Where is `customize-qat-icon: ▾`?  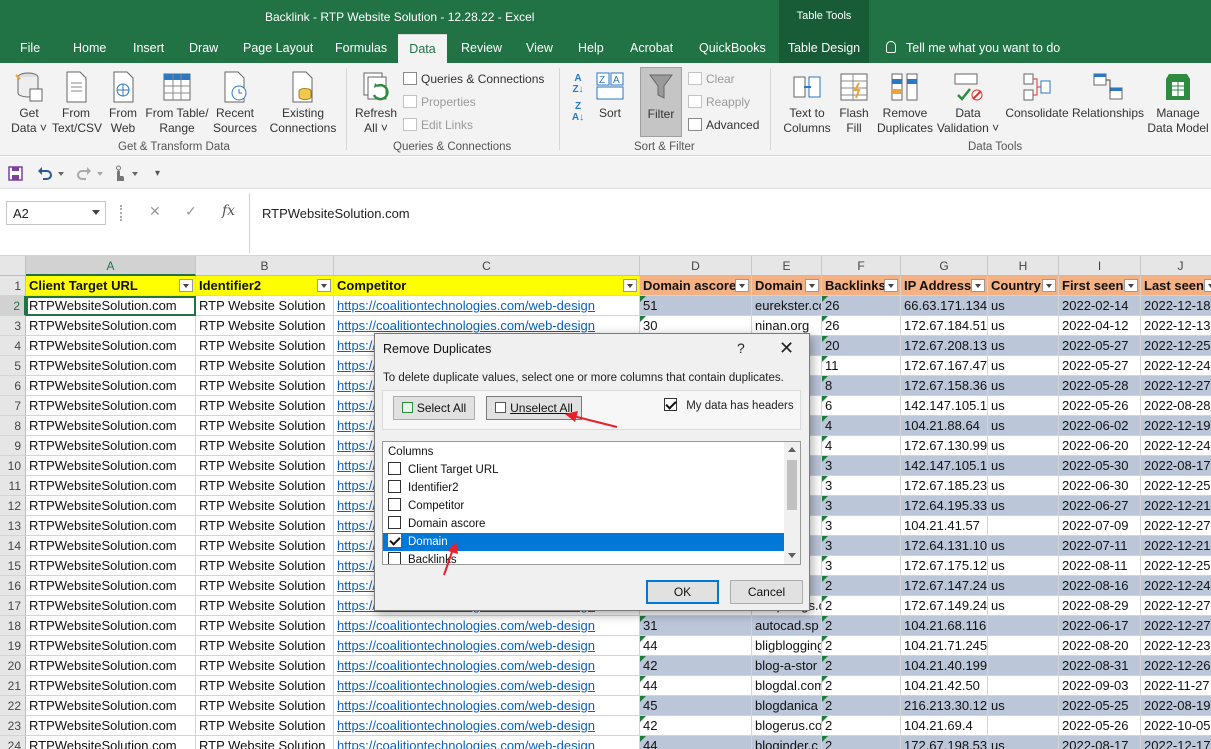 customize-qat-icon: ▾ is located at coordinates (157, 173).